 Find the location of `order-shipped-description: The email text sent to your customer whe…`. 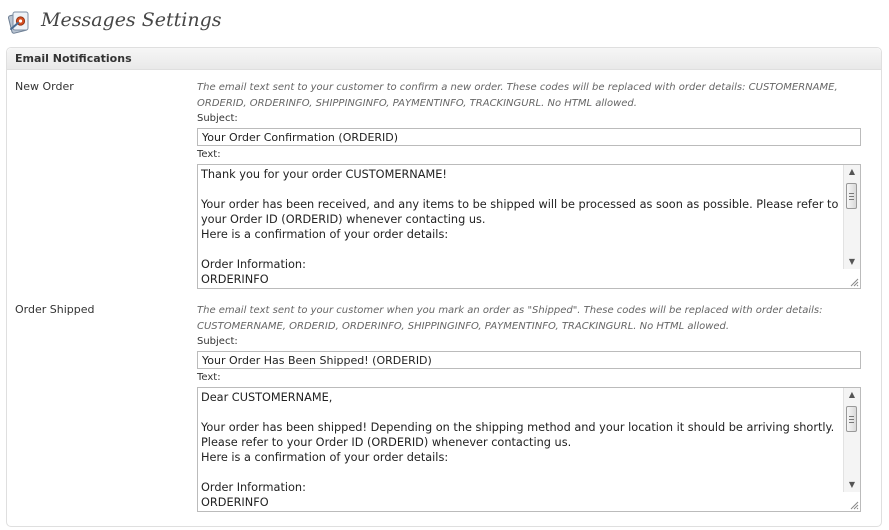

order-shipped-description: The email text sent to your customer whe… is located at coordinates (510, 318).